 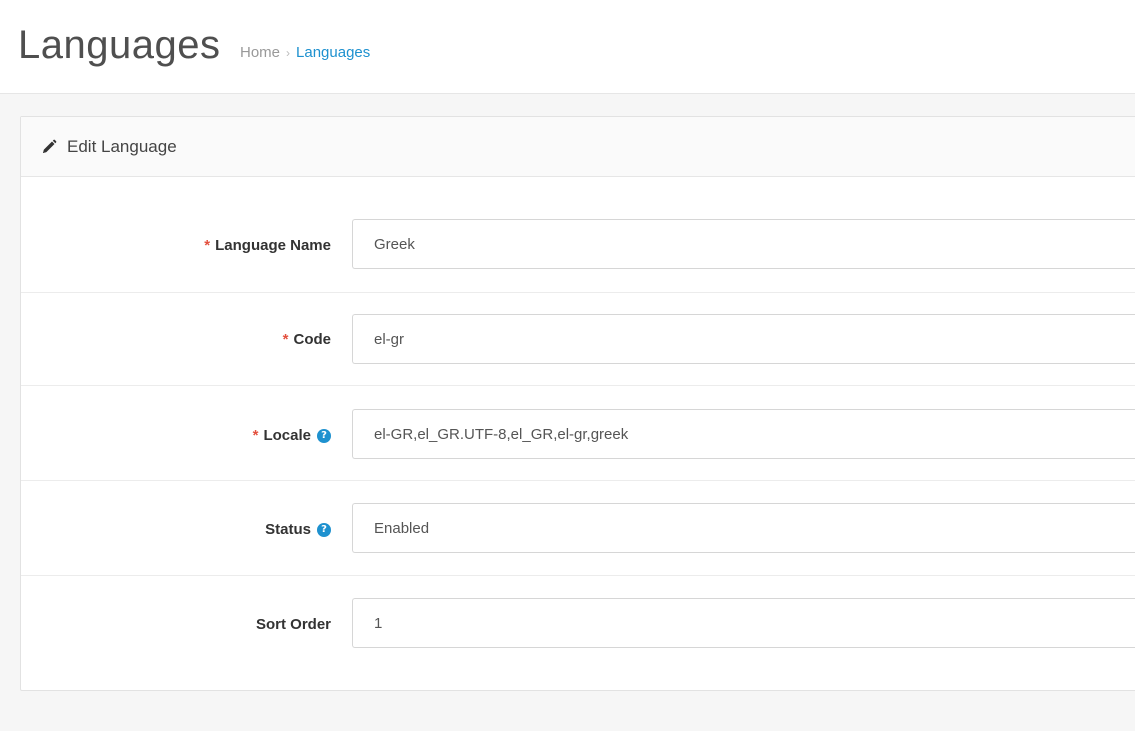 What do you see at coordinates (260, 52) in the screenshot?
I see `breadcrumb-home: Home` at bounding box center [260, 52].